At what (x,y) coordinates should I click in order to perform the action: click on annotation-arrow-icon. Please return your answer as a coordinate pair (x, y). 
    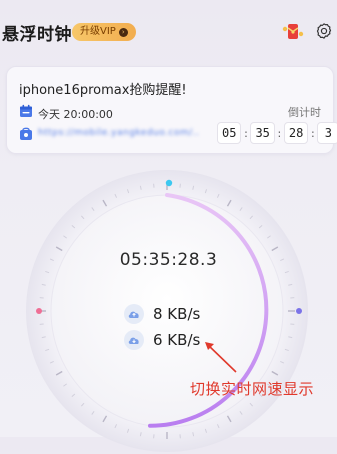
    Looking at the image, I should click on (220, 357).